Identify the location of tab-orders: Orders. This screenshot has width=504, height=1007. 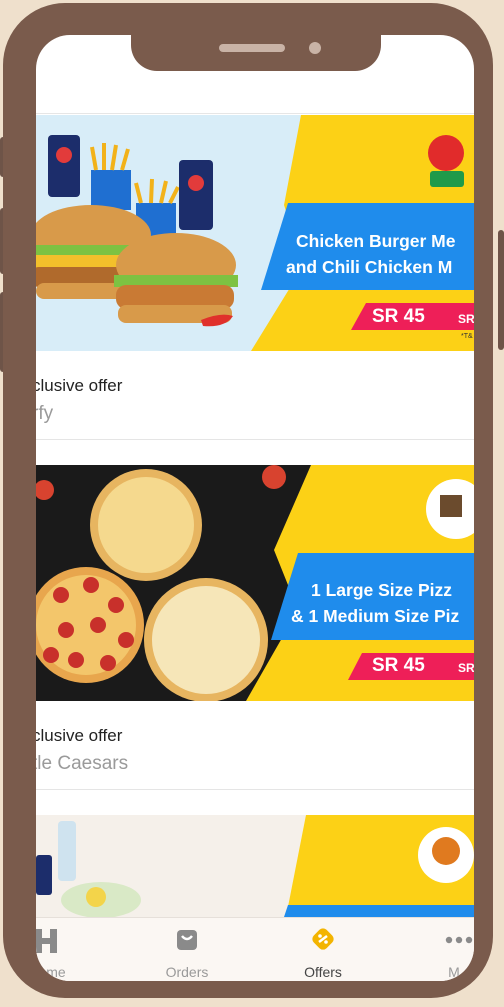
(187, 949).